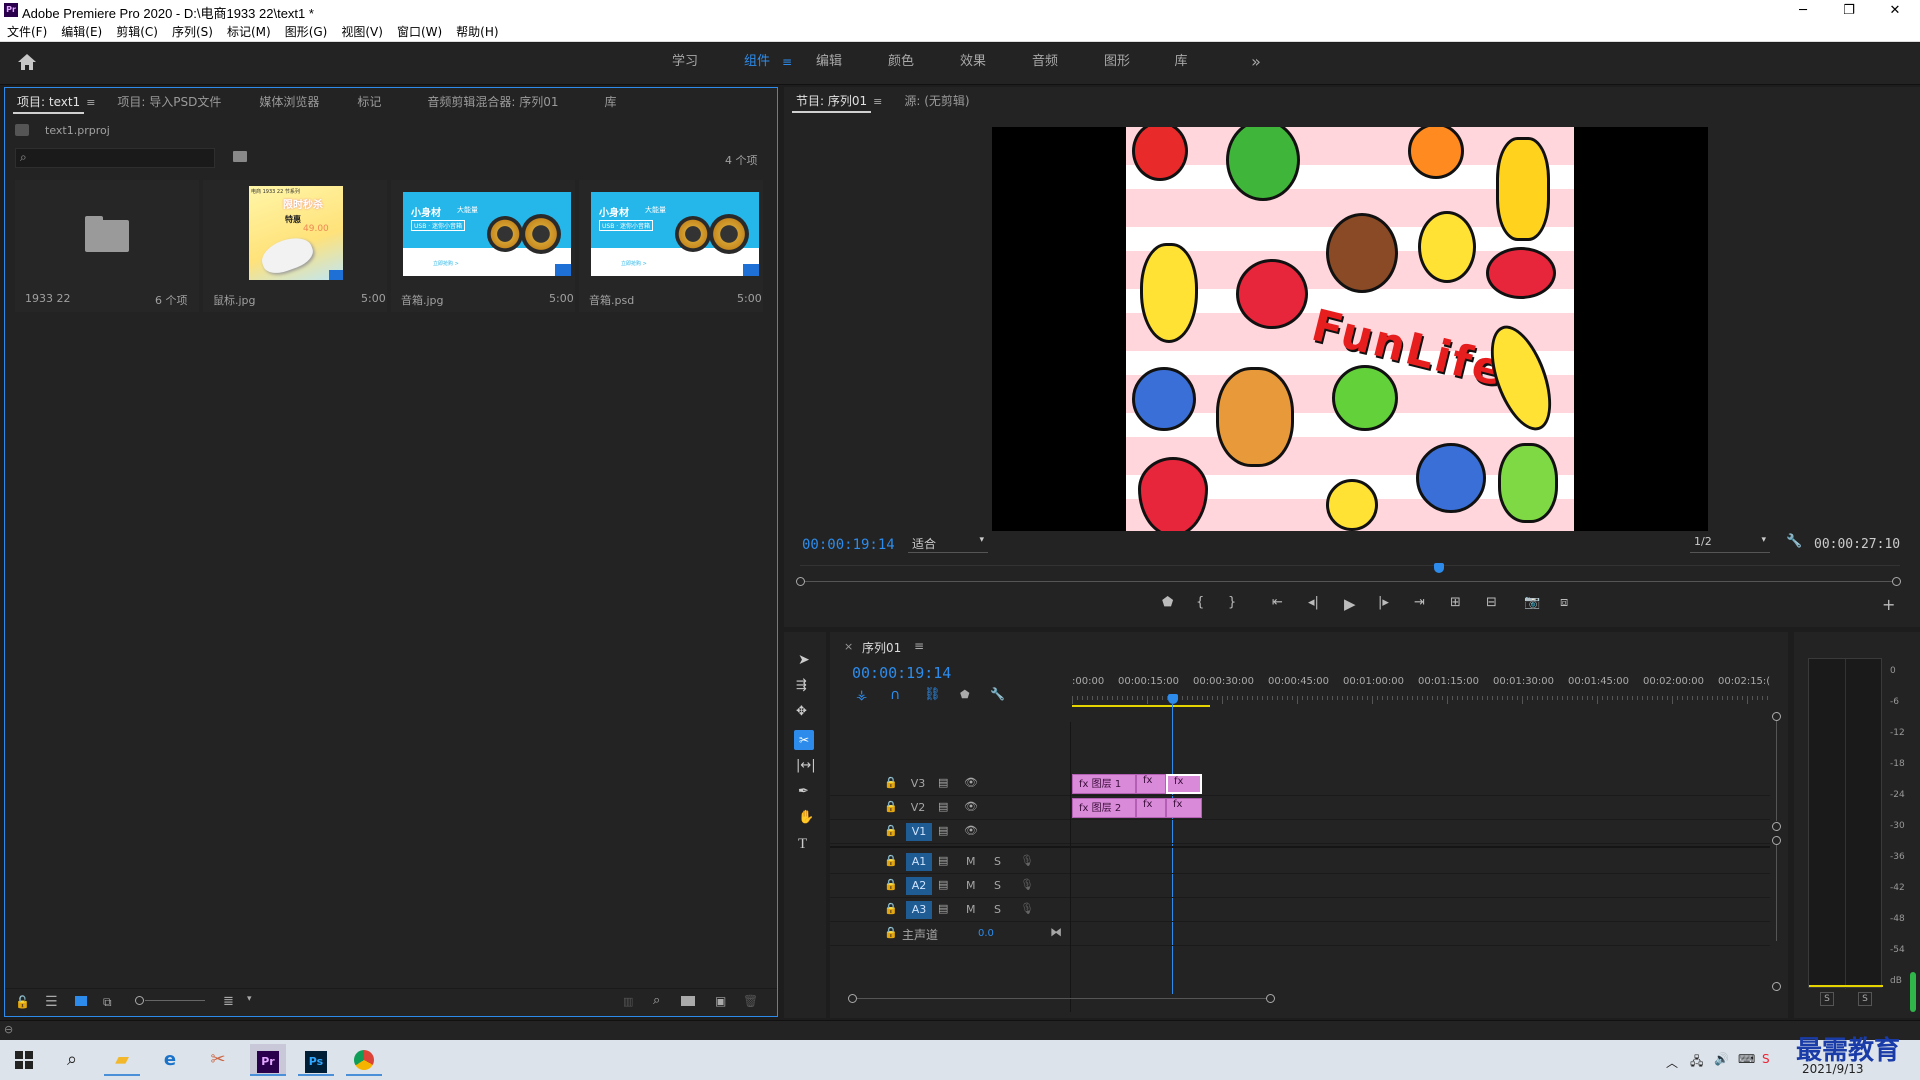 The image size is (1920, 1080). What do you see at coordinates (295, 246) in the screenshot?
I see `project-item-mouse-jpg: 电商 1933 22 节系列 限时秒杀 特惠 49.00 鼠标.jpg 5:00` at bounding box center [295, 246].